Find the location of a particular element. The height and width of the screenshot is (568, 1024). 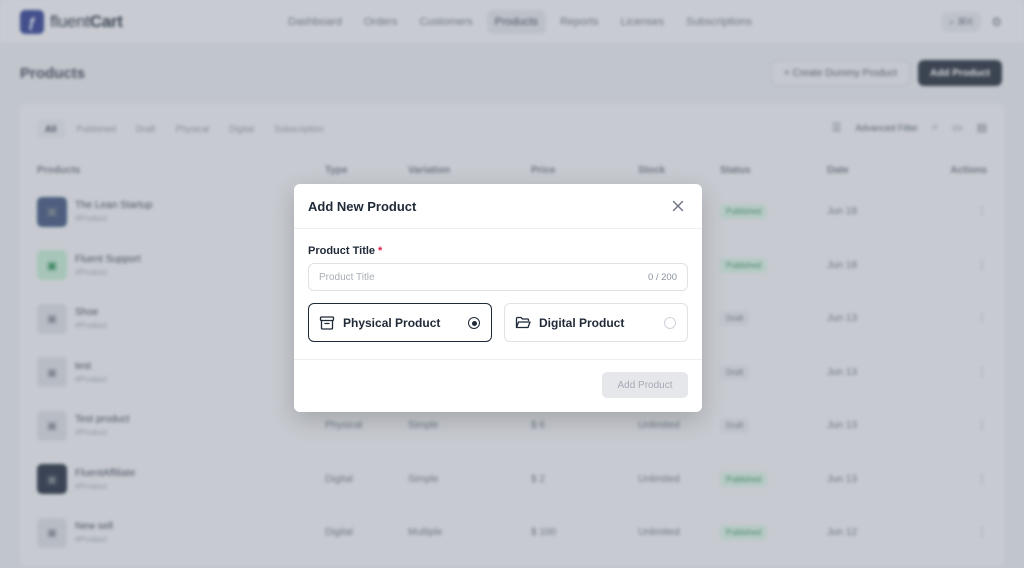

modal-header: Add New Product is located at coordinates (498, 206).